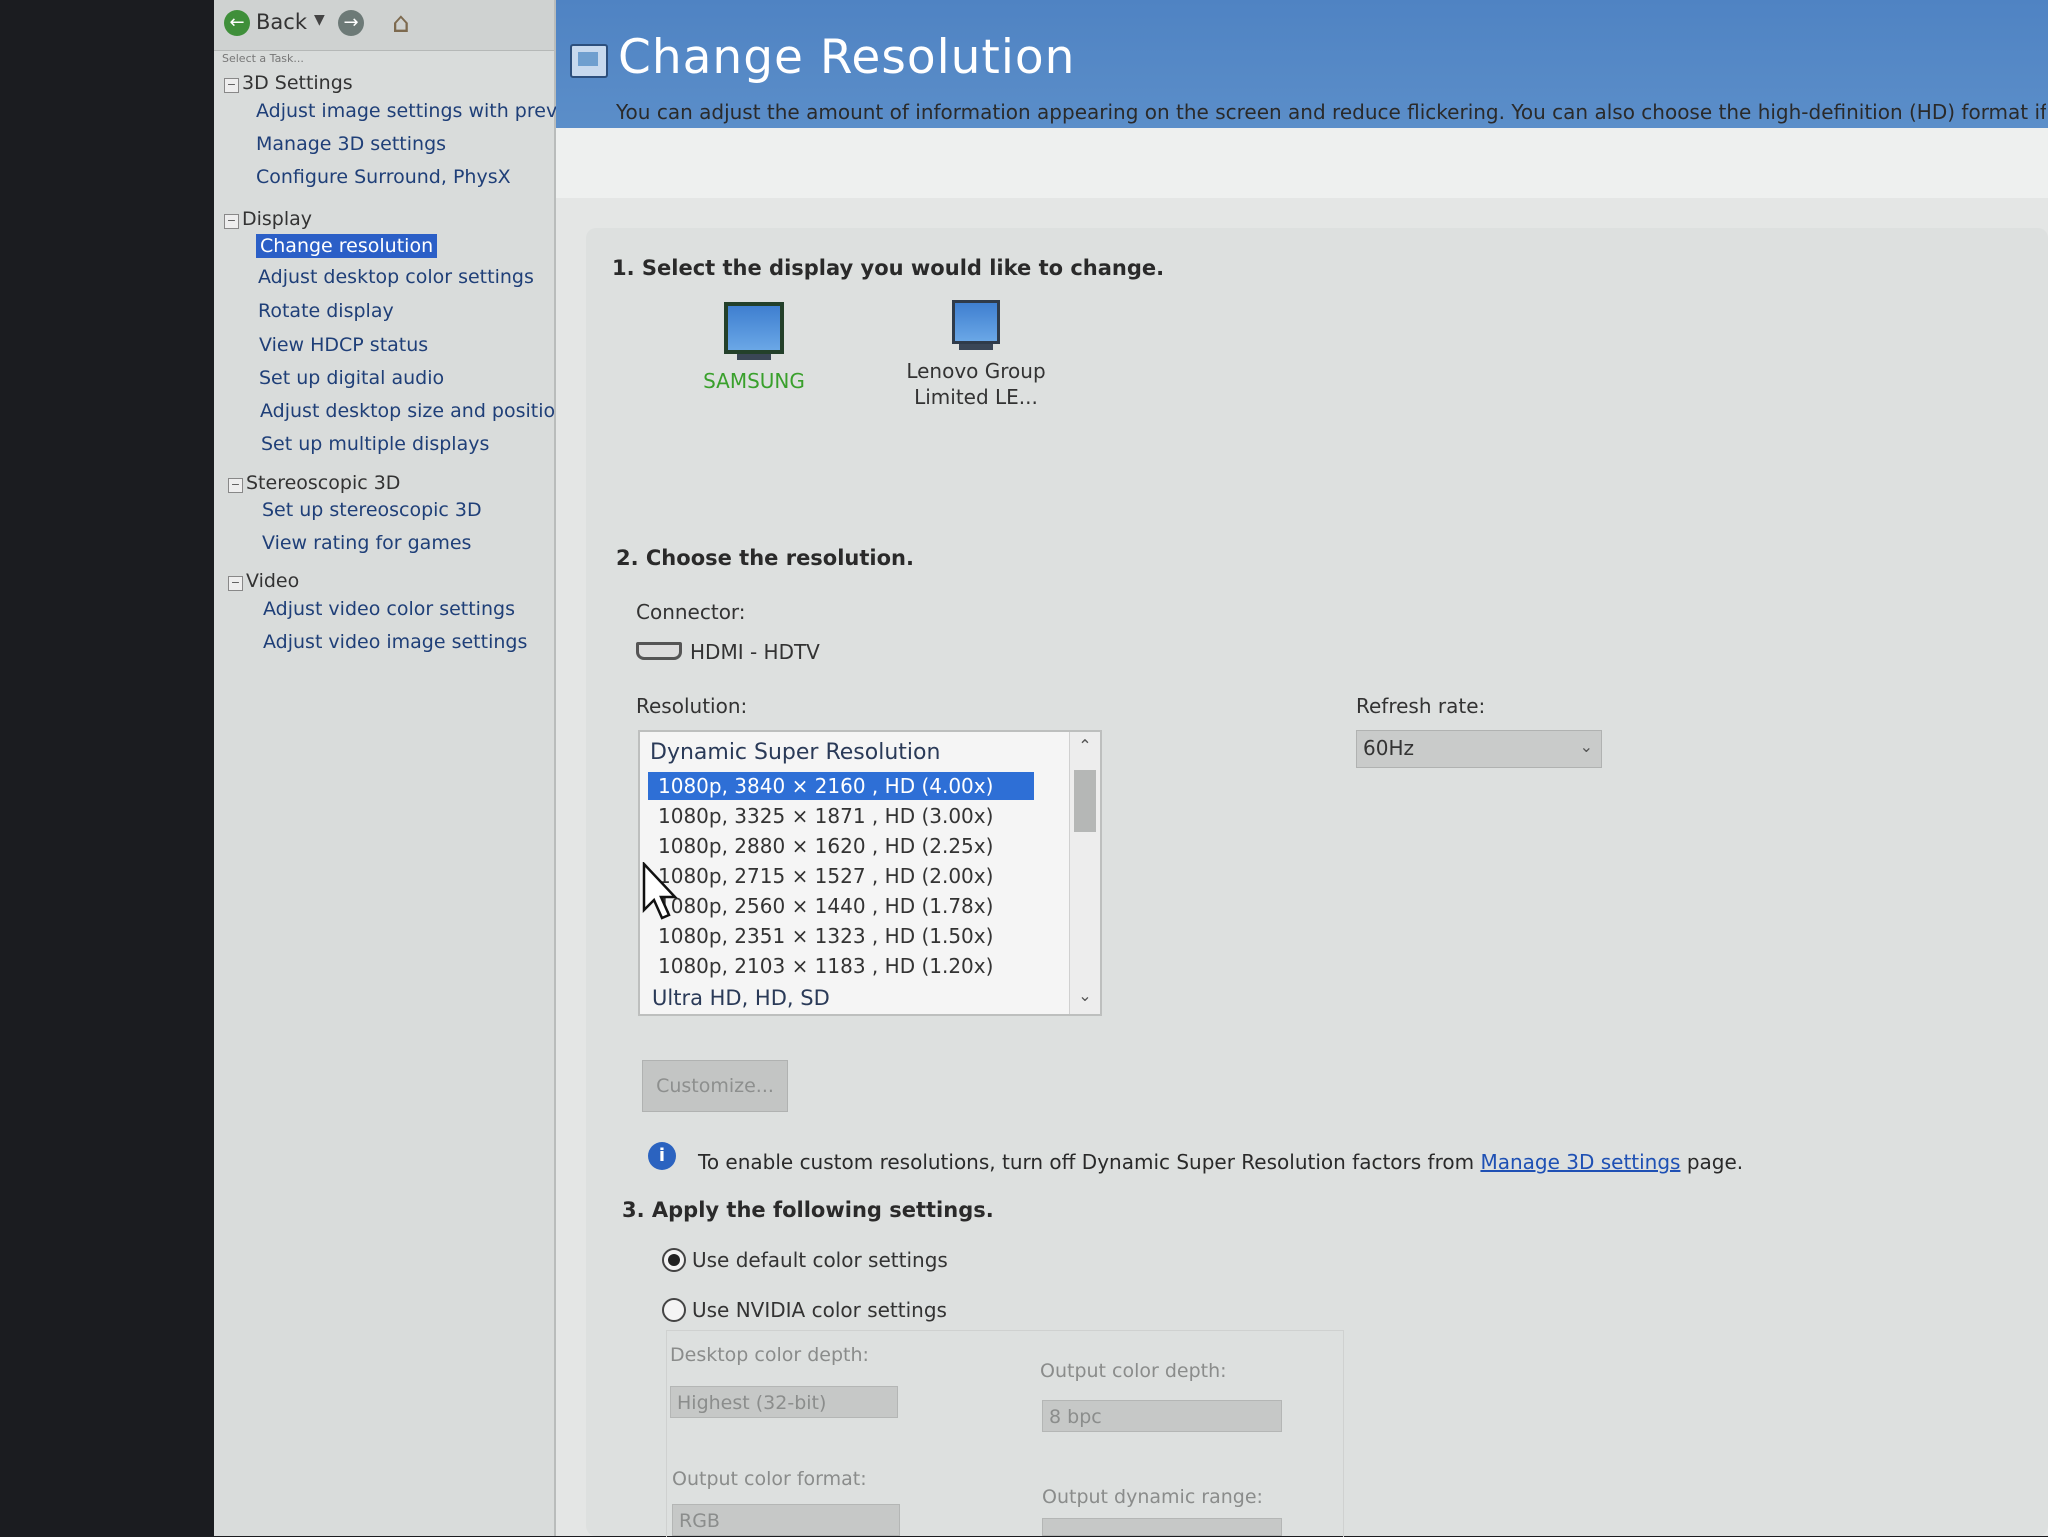  I want to click on output-dynamic-range-select, so click(1162, 1527).